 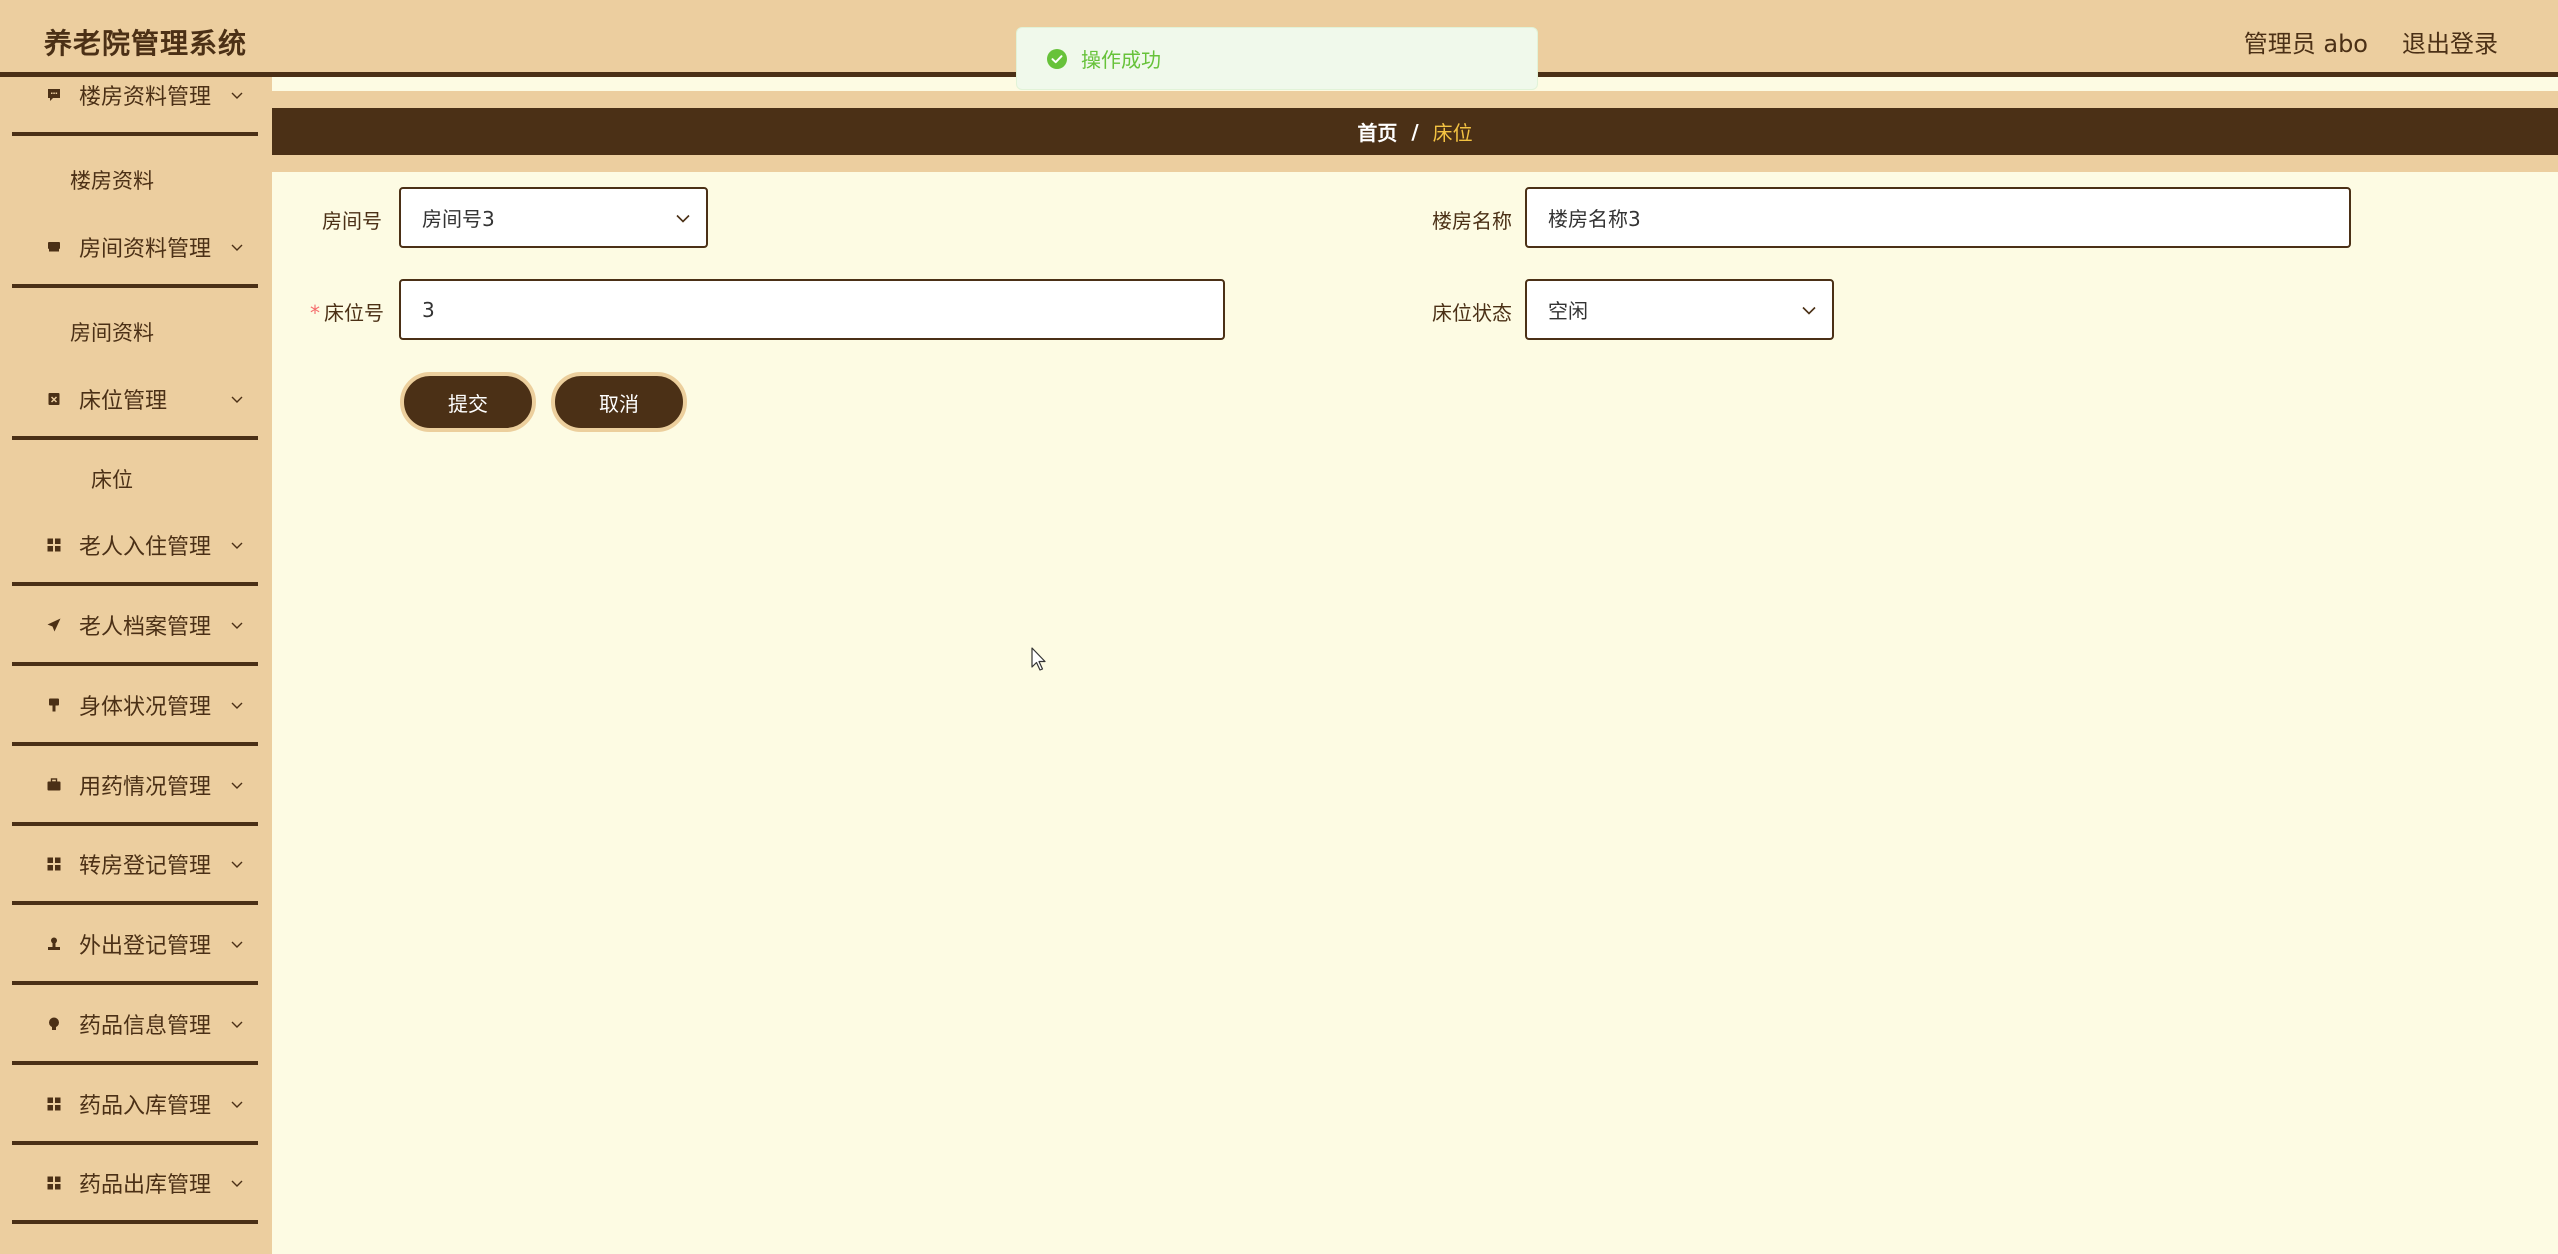 I want to click on briefcase-icon, so click(x=54, y=784).